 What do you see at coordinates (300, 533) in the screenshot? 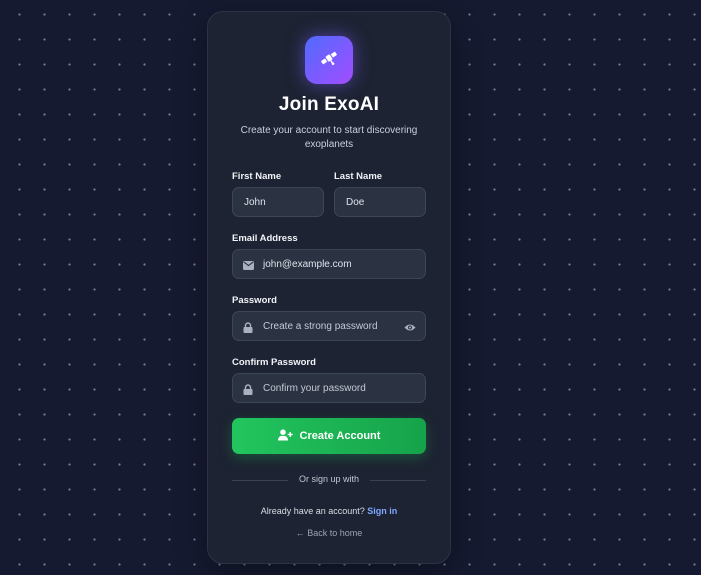
I see `arrow-left-icon: ←` at bounding box center [300, 533].